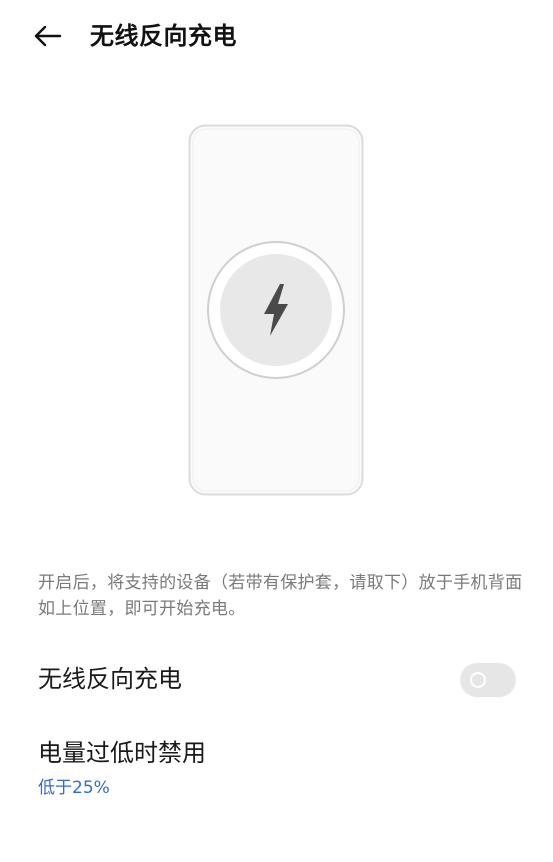 The width and height of the screenshot is (553, 862). Describe the element at coordinates (277, 680) in the screenshot. I see `reverse-charging-row: 无线反向充电` at that location.